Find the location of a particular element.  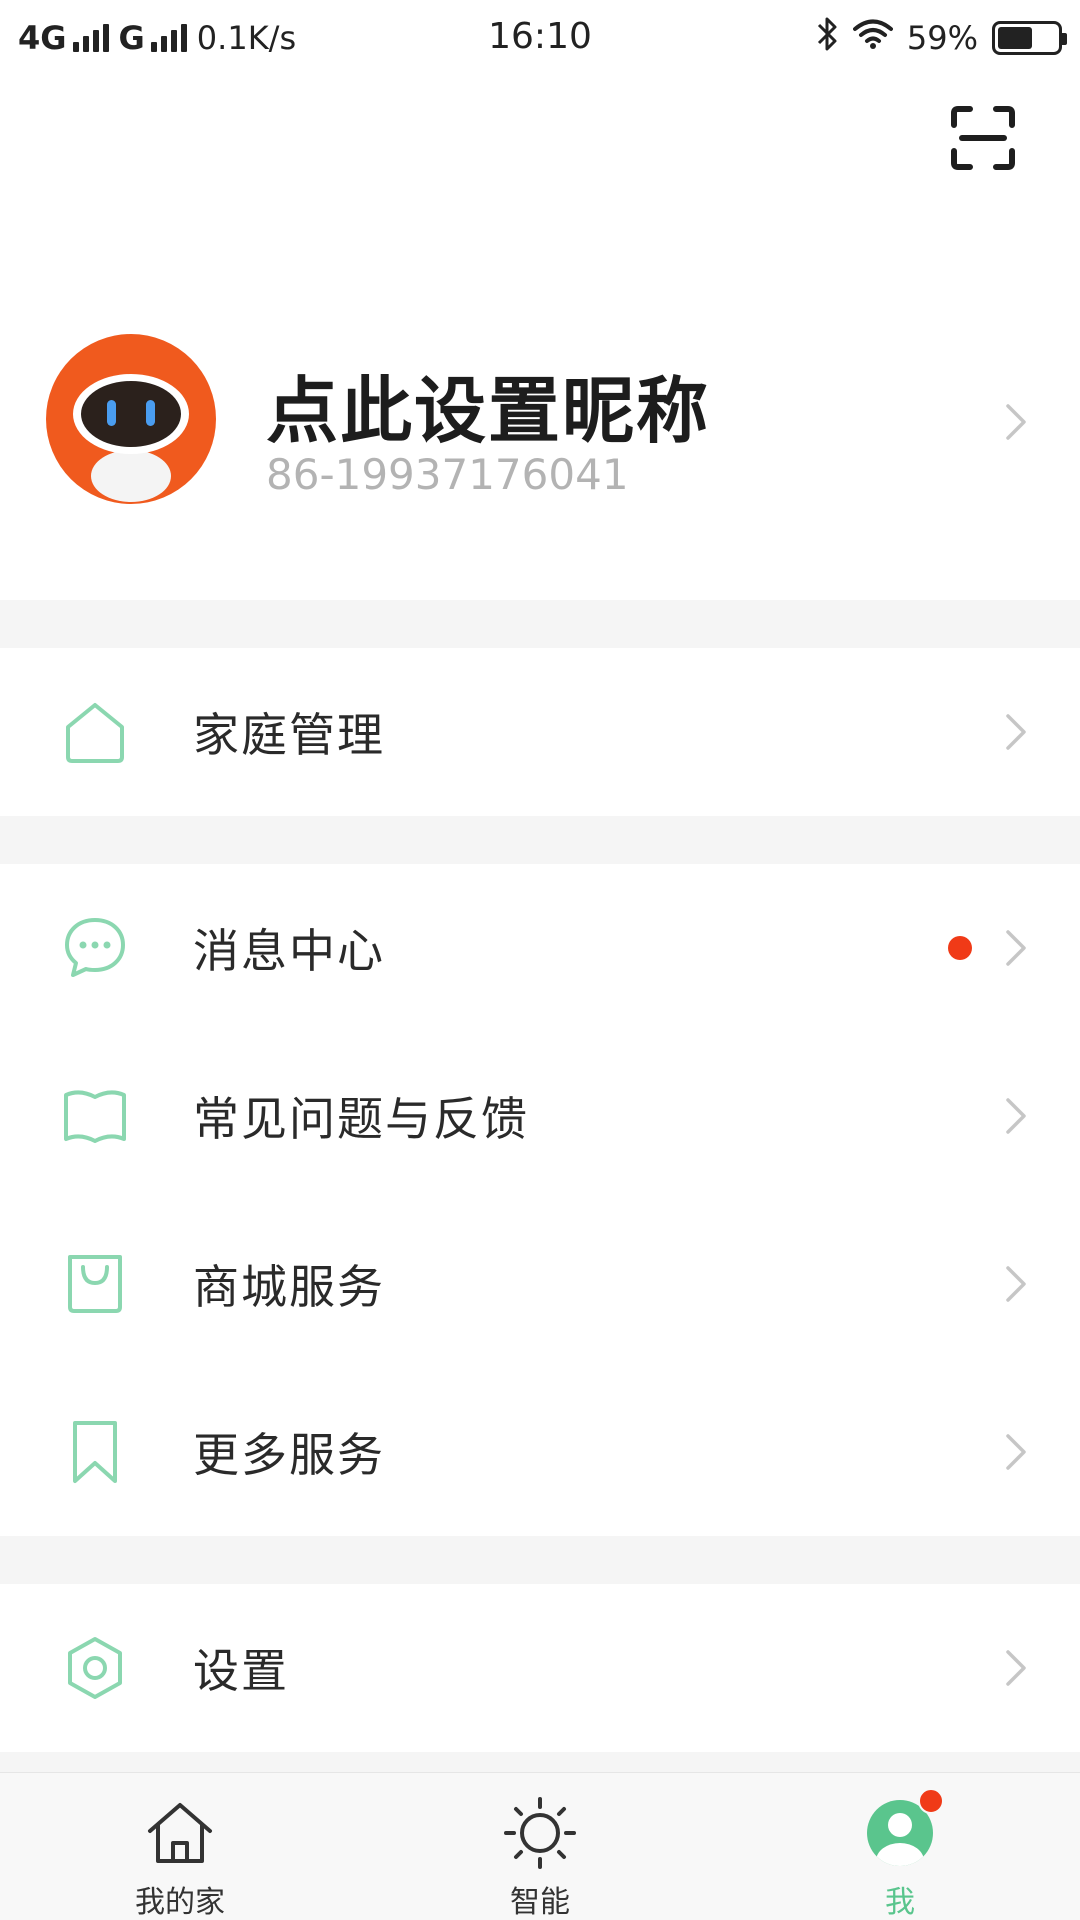

nickname: 点此设置昵称 is located at coordinates (488, 411).